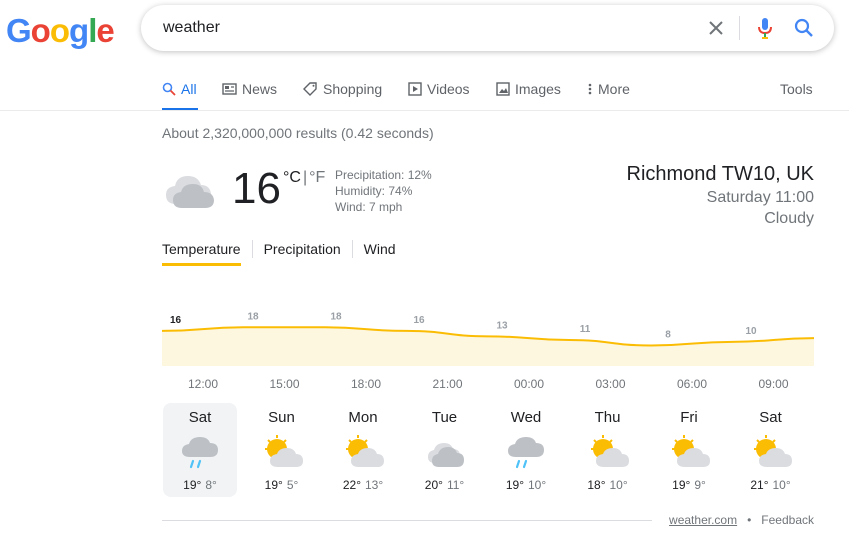 The image size is (849, 539). Describe the element at coordinates (302, 252) in the screenshot. I see `tab-precipitation: Precipitation` at that location.